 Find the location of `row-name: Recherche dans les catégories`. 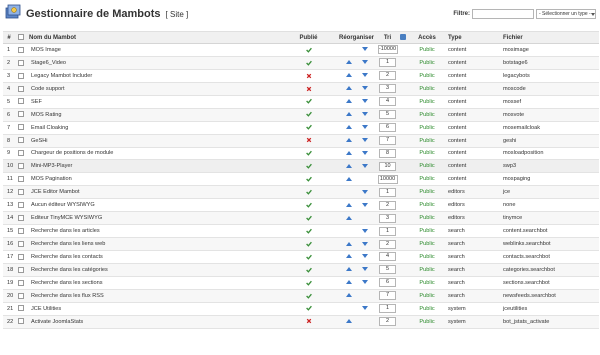

row-name: Recherche dans les catégories is located at coordinates (154, 270).